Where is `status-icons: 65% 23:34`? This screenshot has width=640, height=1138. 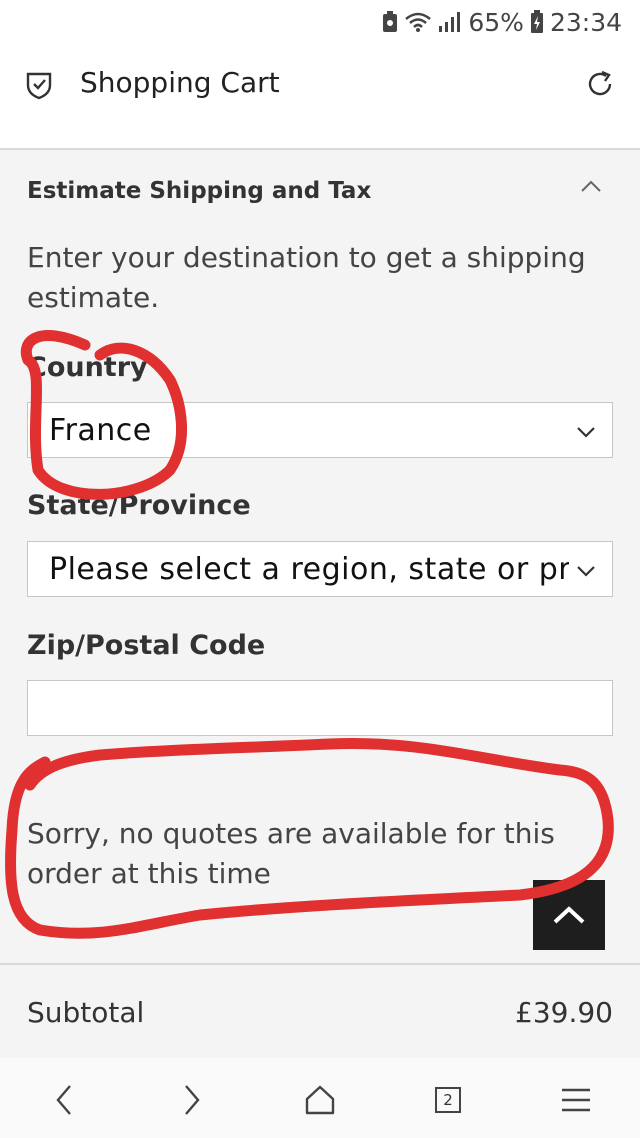
status-icons: 65% 23:34 is located at coordinates (502, 22).